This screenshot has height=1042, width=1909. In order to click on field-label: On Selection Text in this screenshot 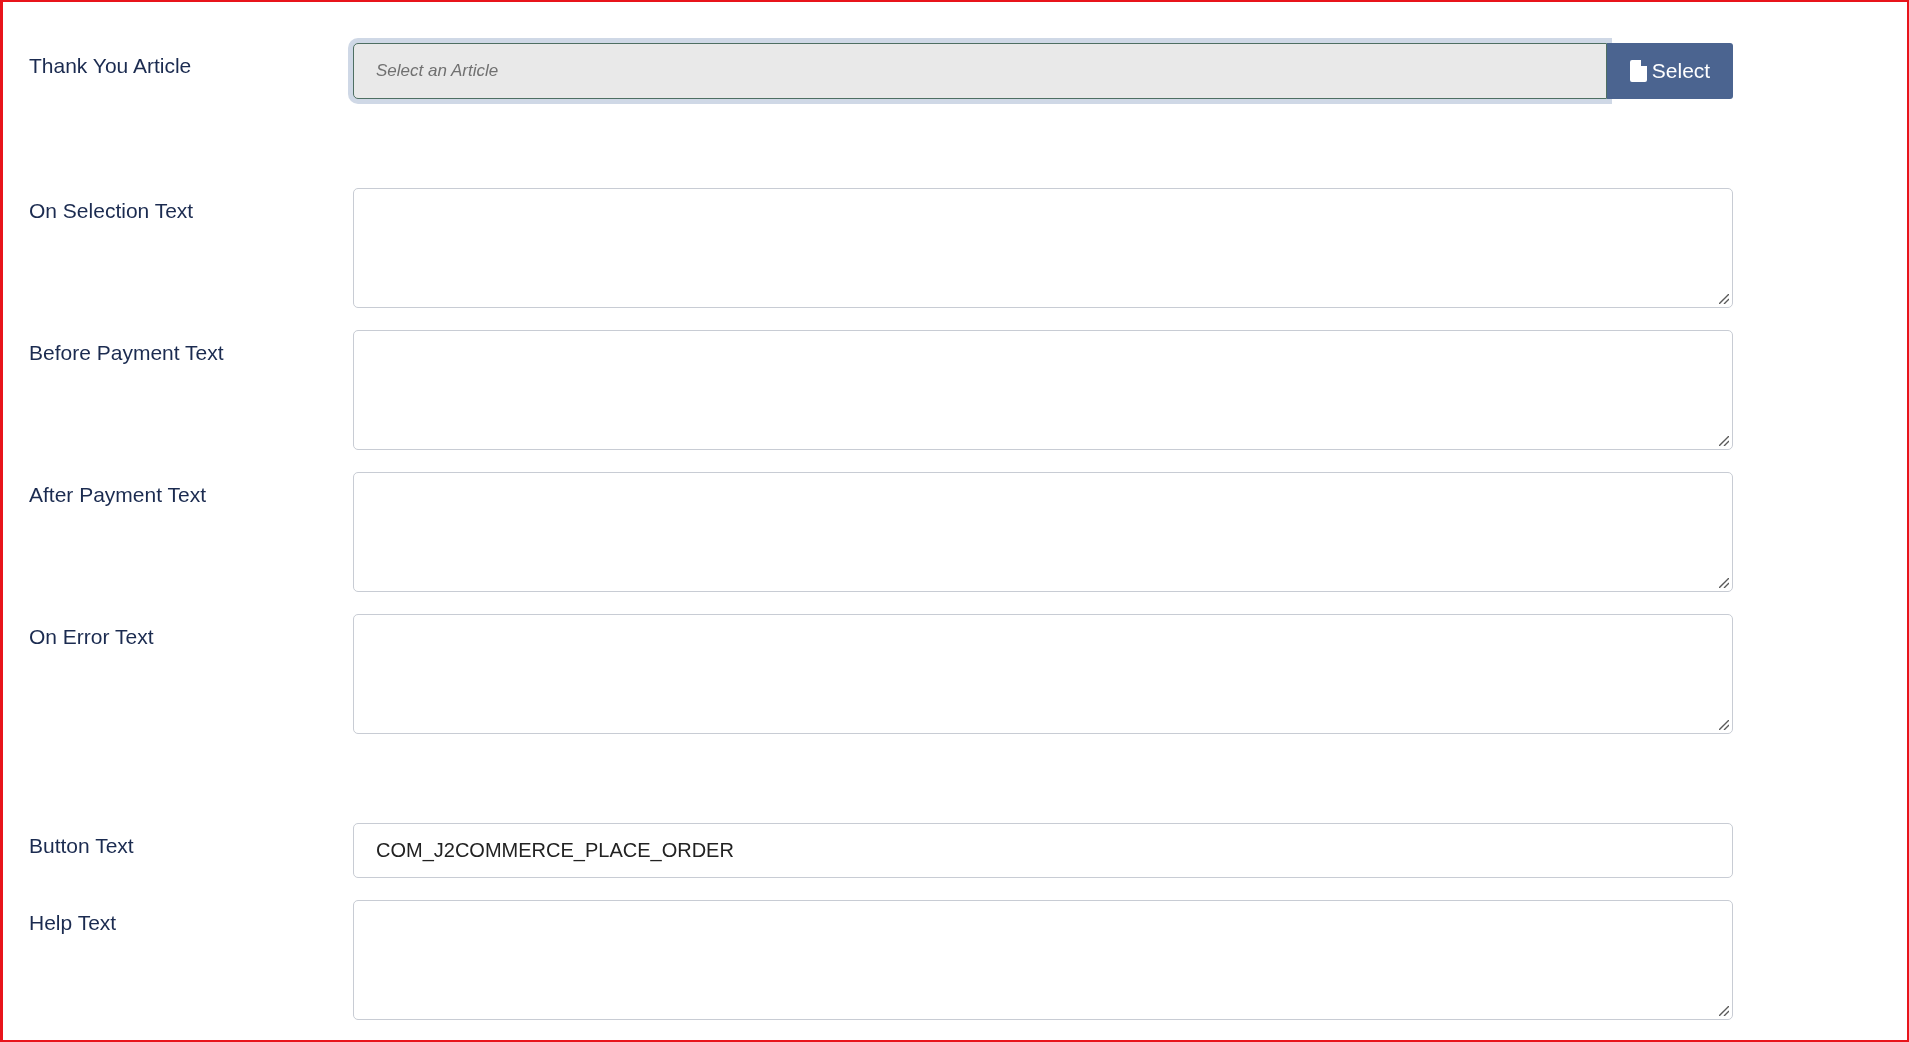, I will do `click(111, 211)`.